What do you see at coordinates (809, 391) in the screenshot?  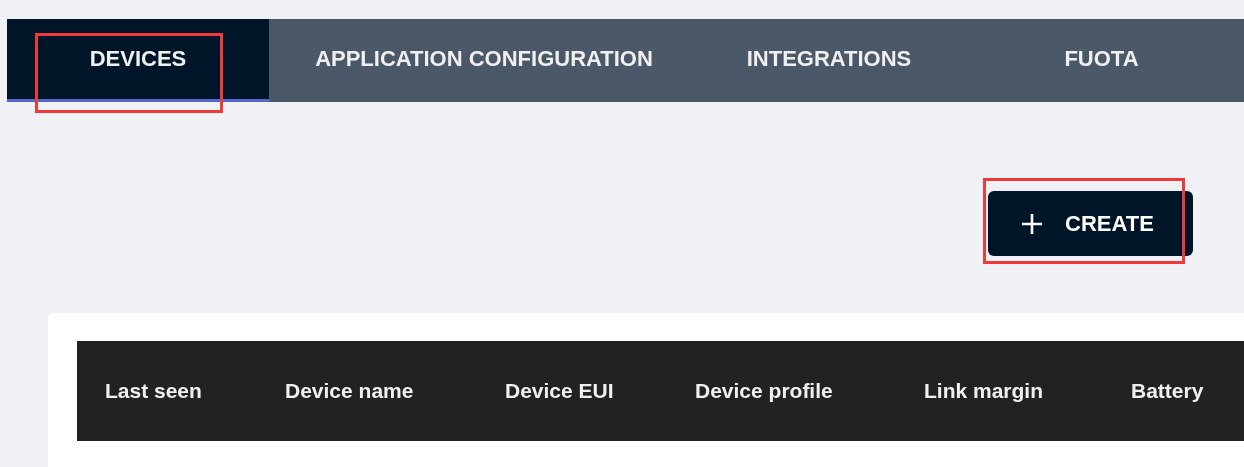 I see `column-header: Device profile` at bounding box center [809, 391].